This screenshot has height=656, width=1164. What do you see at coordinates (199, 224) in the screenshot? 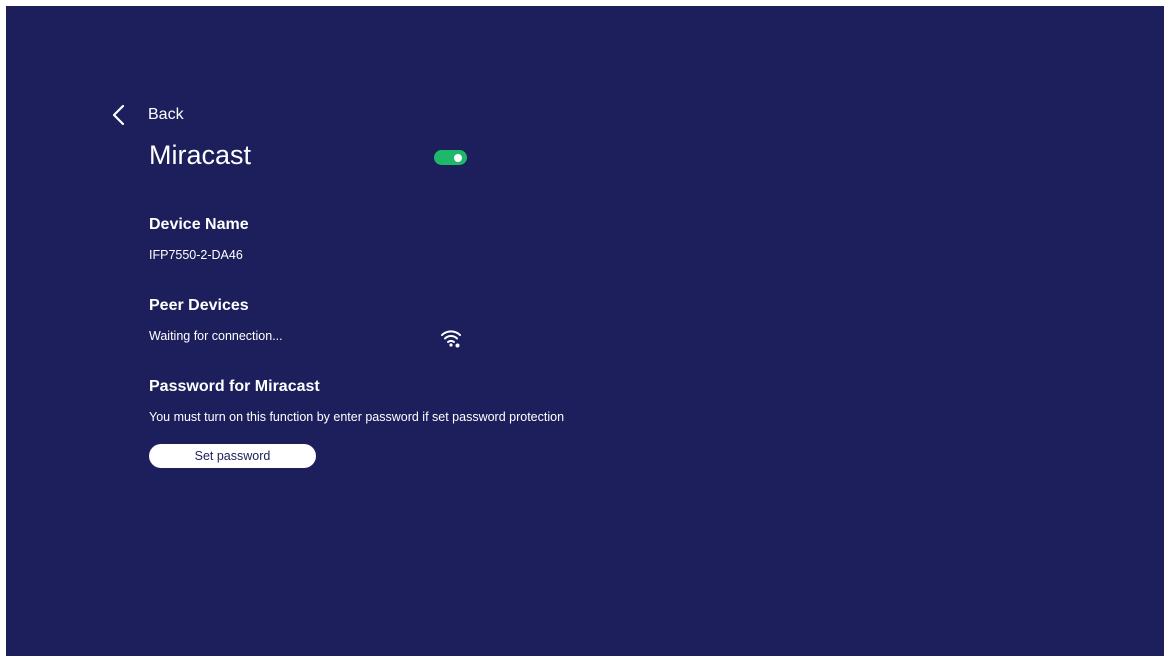
I see `device-name-heading: Device Name` at bounding box center [199, 224].